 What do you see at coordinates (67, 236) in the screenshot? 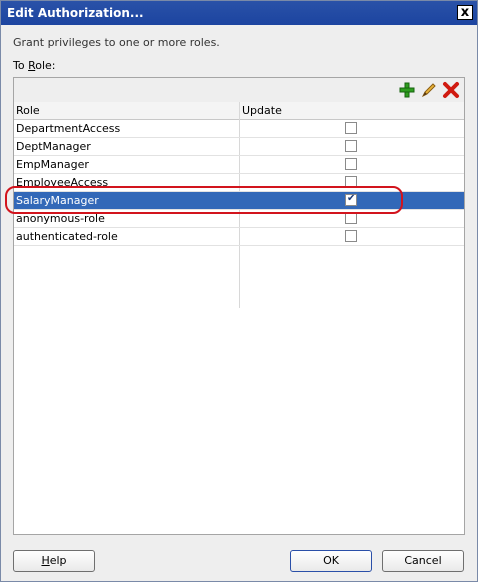
I see `role-cell: authenticated-role` at bounding box center [67, 236].